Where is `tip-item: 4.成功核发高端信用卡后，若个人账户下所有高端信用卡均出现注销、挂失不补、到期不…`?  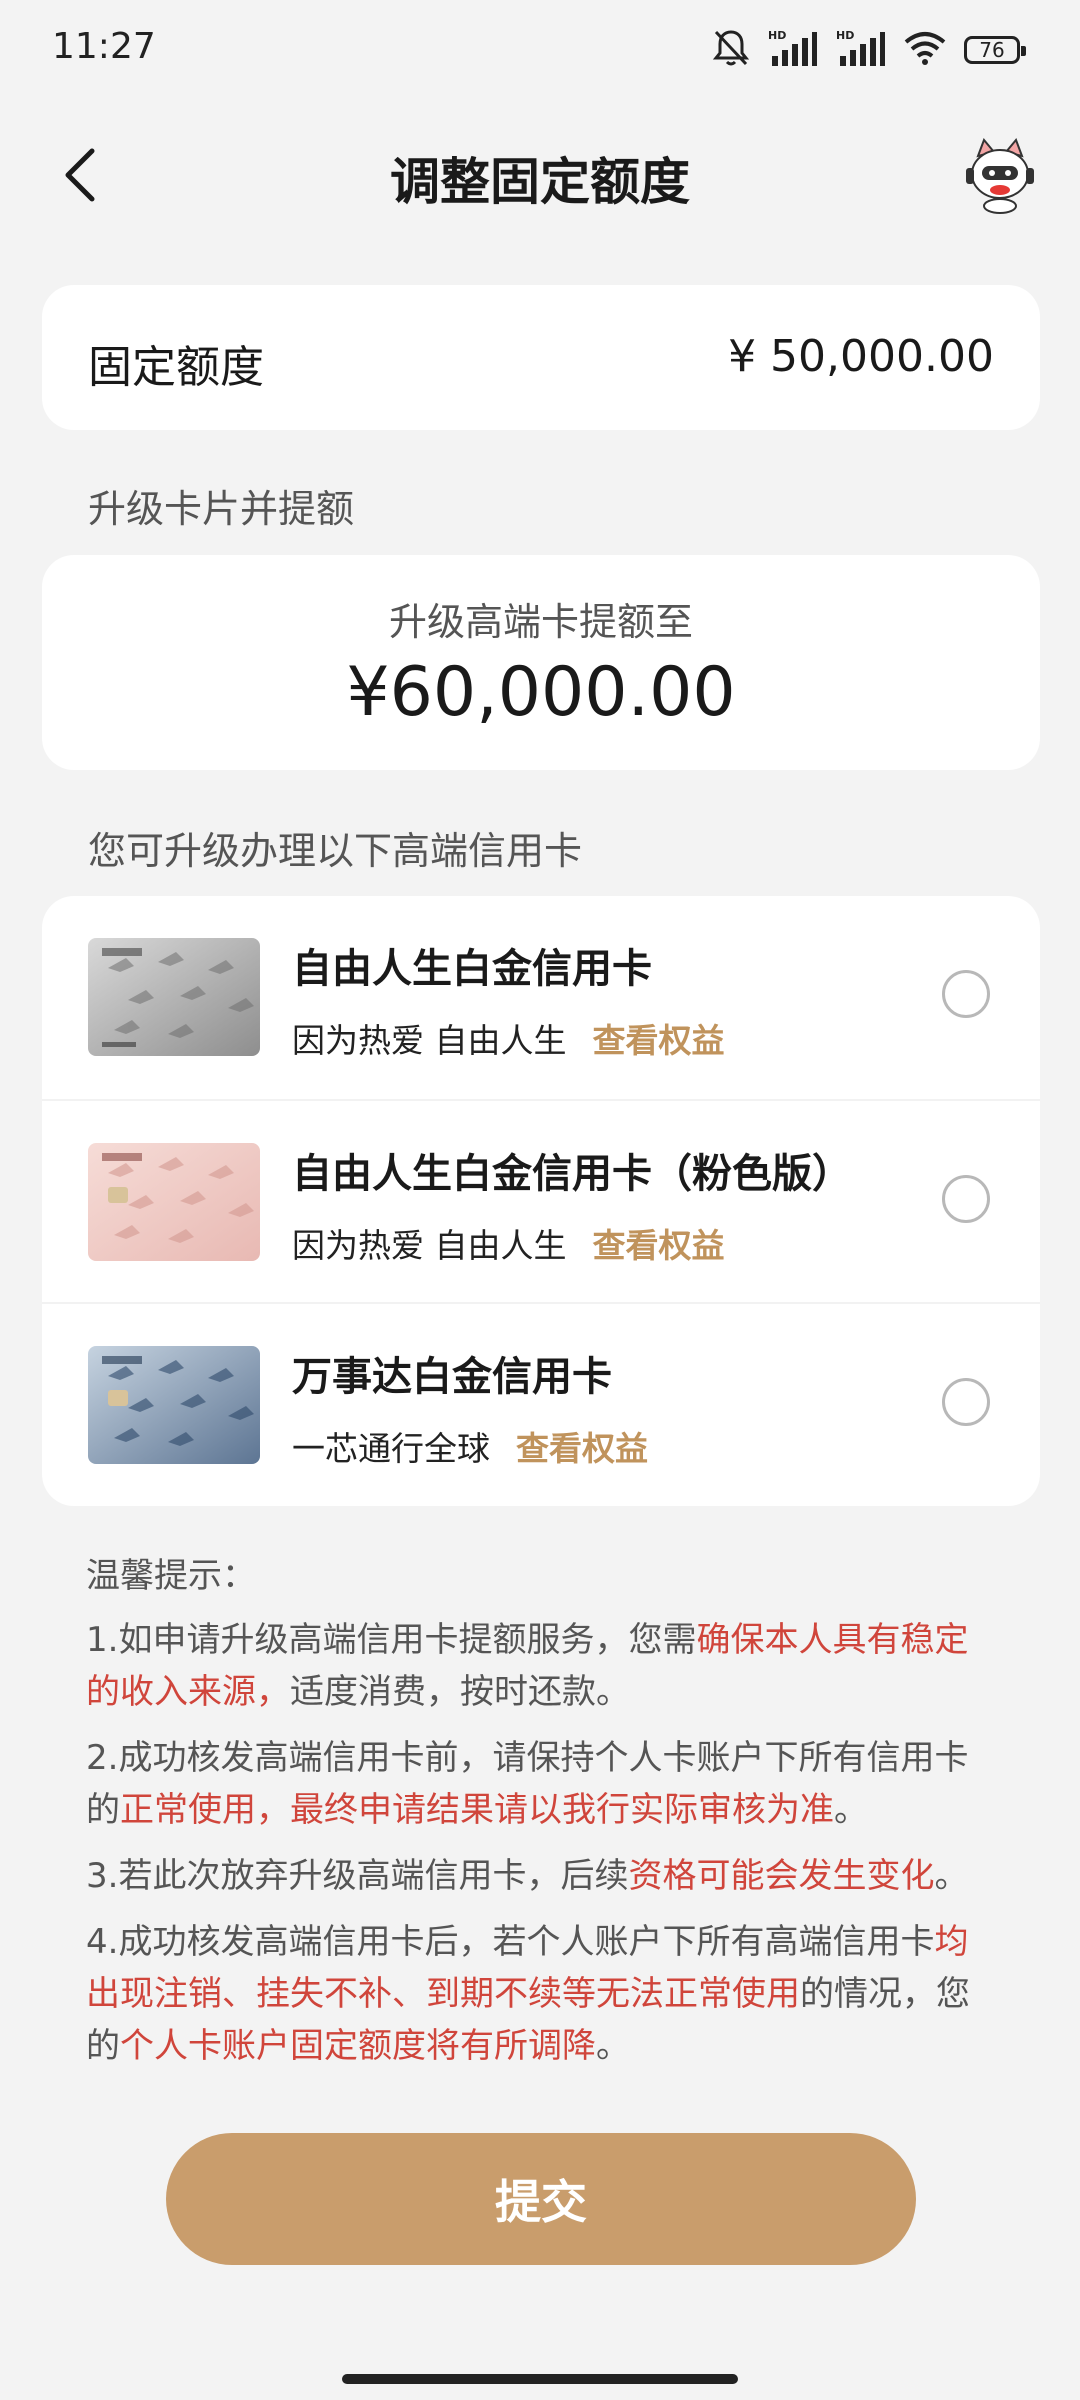
tip-item: 4.成功核发高端信用卡后，若个人账户下所有高端信用卡均出现注销、挂失不补、到期不… is located at coordinates (541, 1994).